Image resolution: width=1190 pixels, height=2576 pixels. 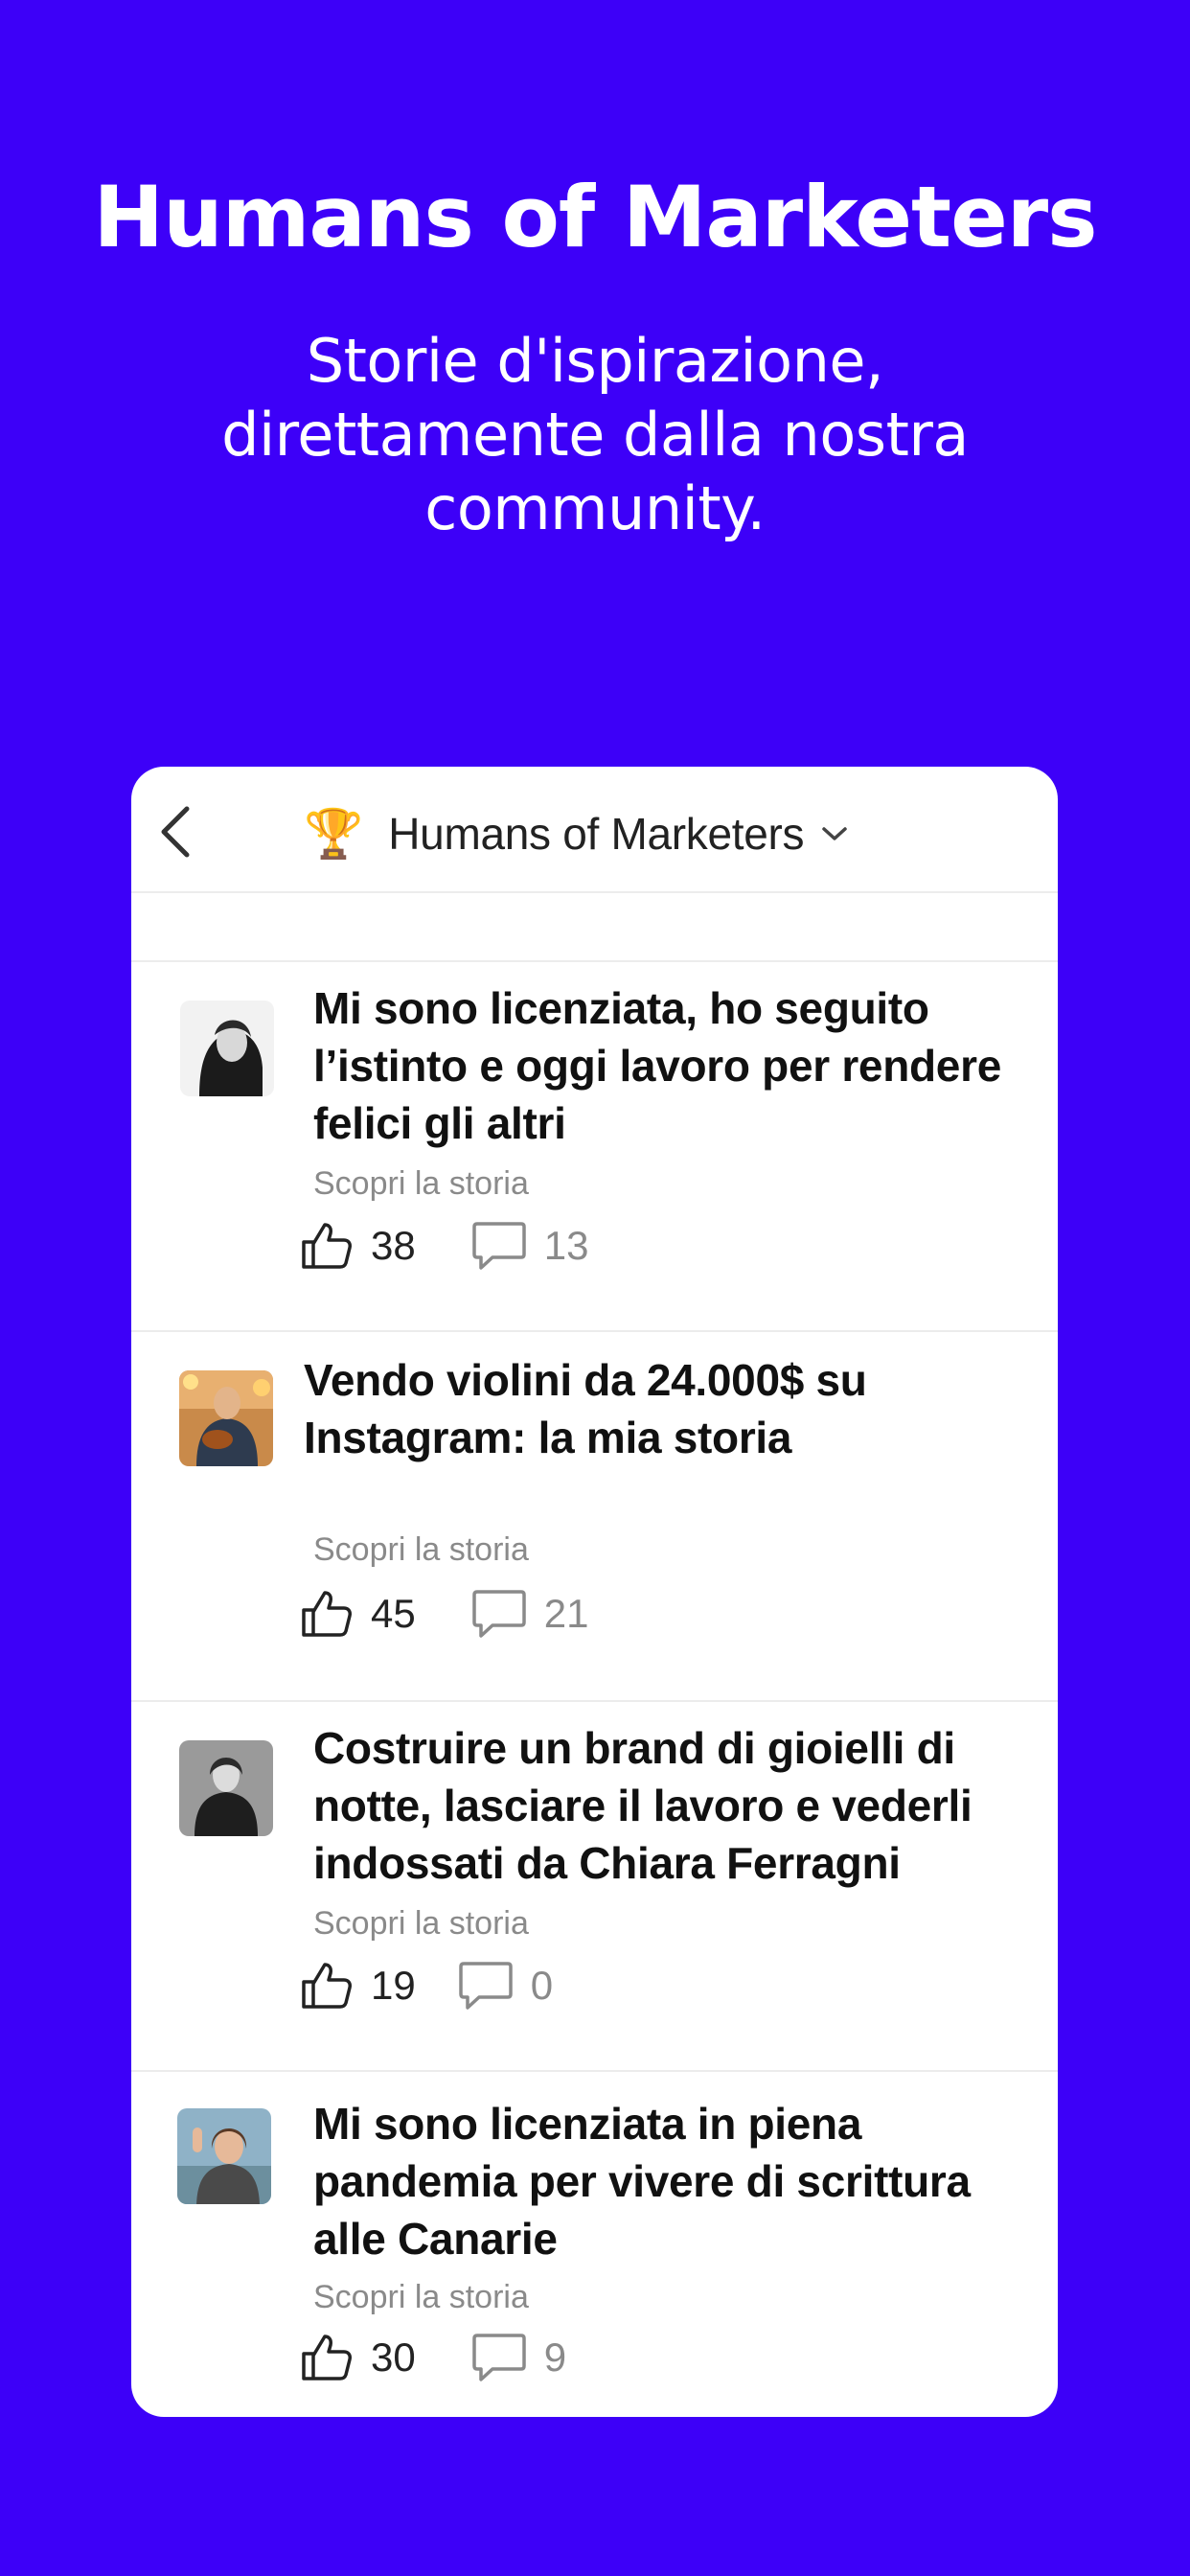 I want to click on chevron-left-icon, so click(x=175, y=832).